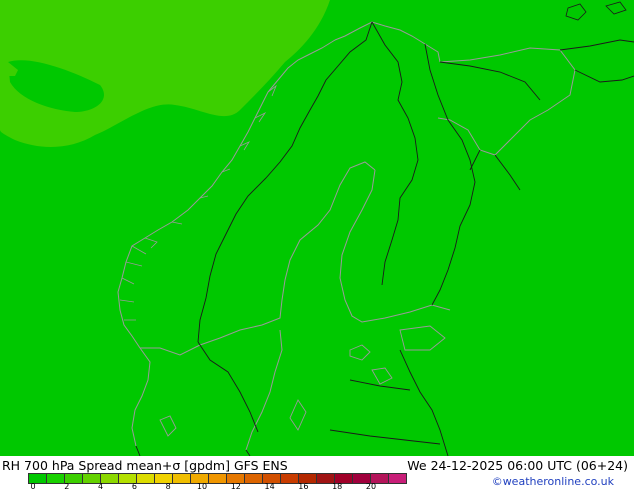 This screenshot has width=634, height=492. What do you see at coordinates (145, 465) in the screenshot?
I see `map-title: RH 700 hPa Spread mean+σ [gpdm] GFS ENS` at bounding box center [145, 465].